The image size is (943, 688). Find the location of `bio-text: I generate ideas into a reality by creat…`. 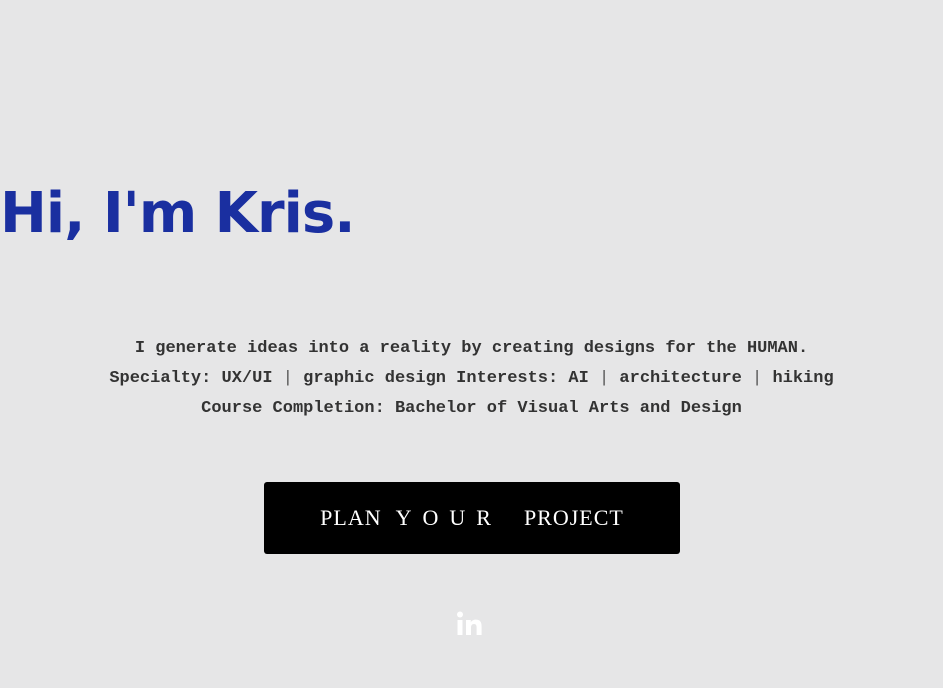

bio-text: I generate ideas into a reality by creat… is located at coordinates (471, 379).